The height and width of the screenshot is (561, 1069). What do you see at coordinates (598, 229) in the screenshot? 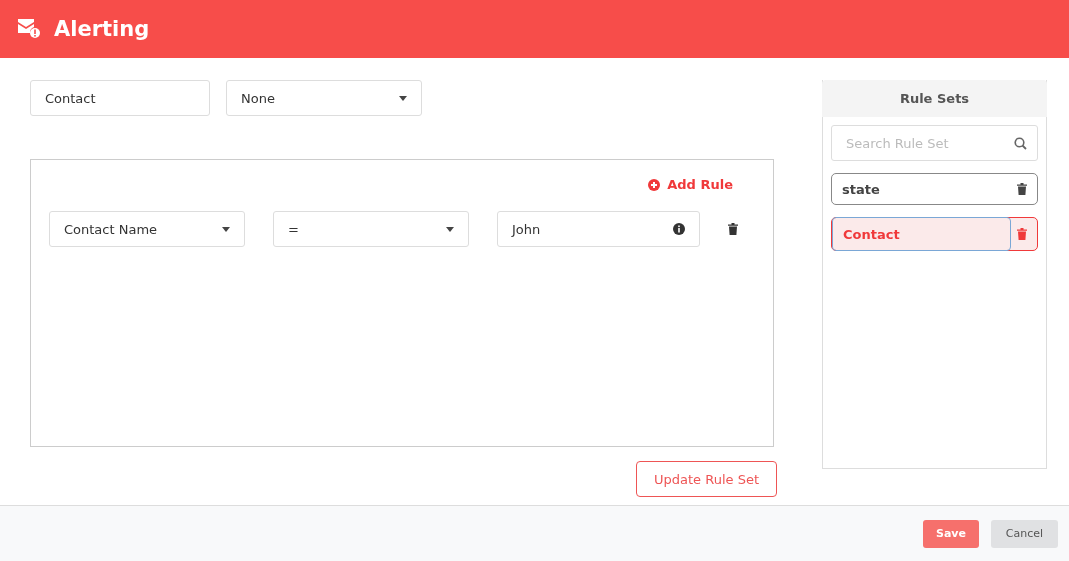
I see `value-field: John` at bounding box center [598, 229].